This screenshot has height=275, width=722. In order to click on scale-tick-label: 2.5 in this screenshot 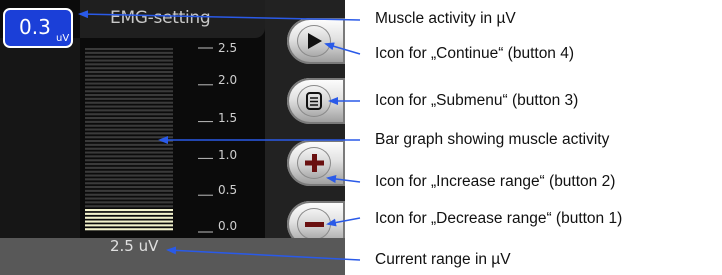, I will do `click(228, 48)`.